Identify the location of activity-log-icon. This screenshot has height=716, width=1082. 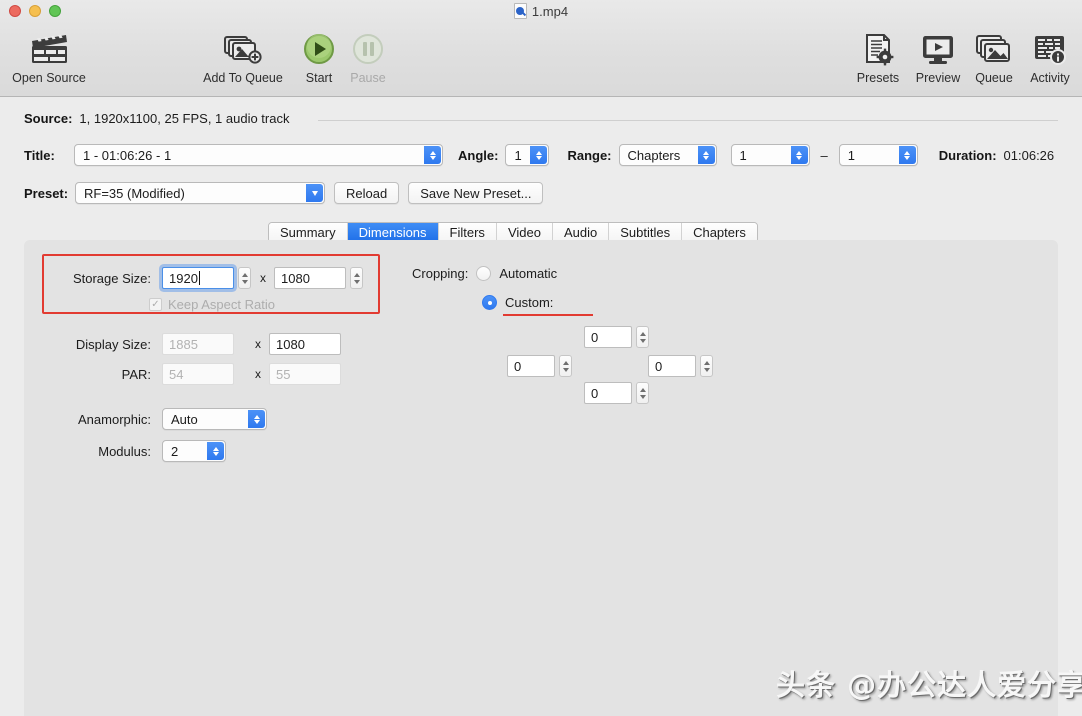
(1050, 49).